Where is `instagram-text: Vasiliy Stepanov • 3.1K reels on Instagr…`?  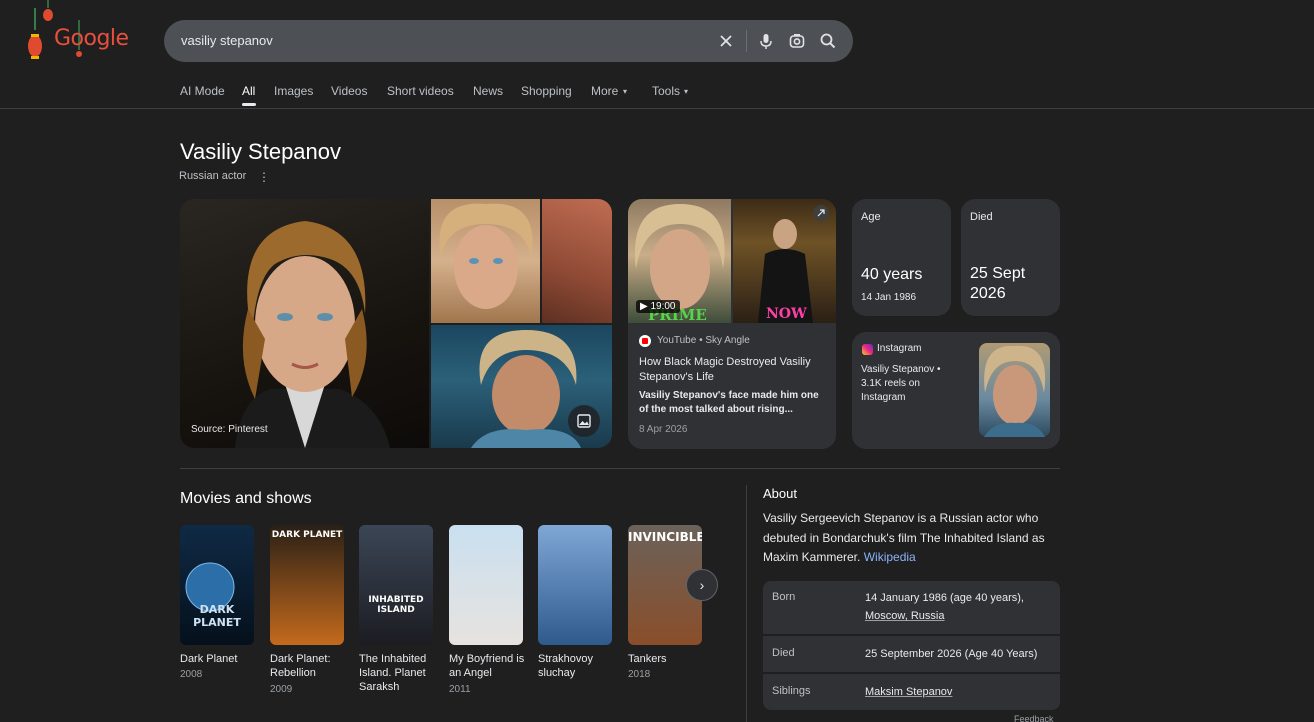 instagram-text: Vasiliy Stepanov • 3.1K reels on Instagr… is located at coordinates (901, 383).